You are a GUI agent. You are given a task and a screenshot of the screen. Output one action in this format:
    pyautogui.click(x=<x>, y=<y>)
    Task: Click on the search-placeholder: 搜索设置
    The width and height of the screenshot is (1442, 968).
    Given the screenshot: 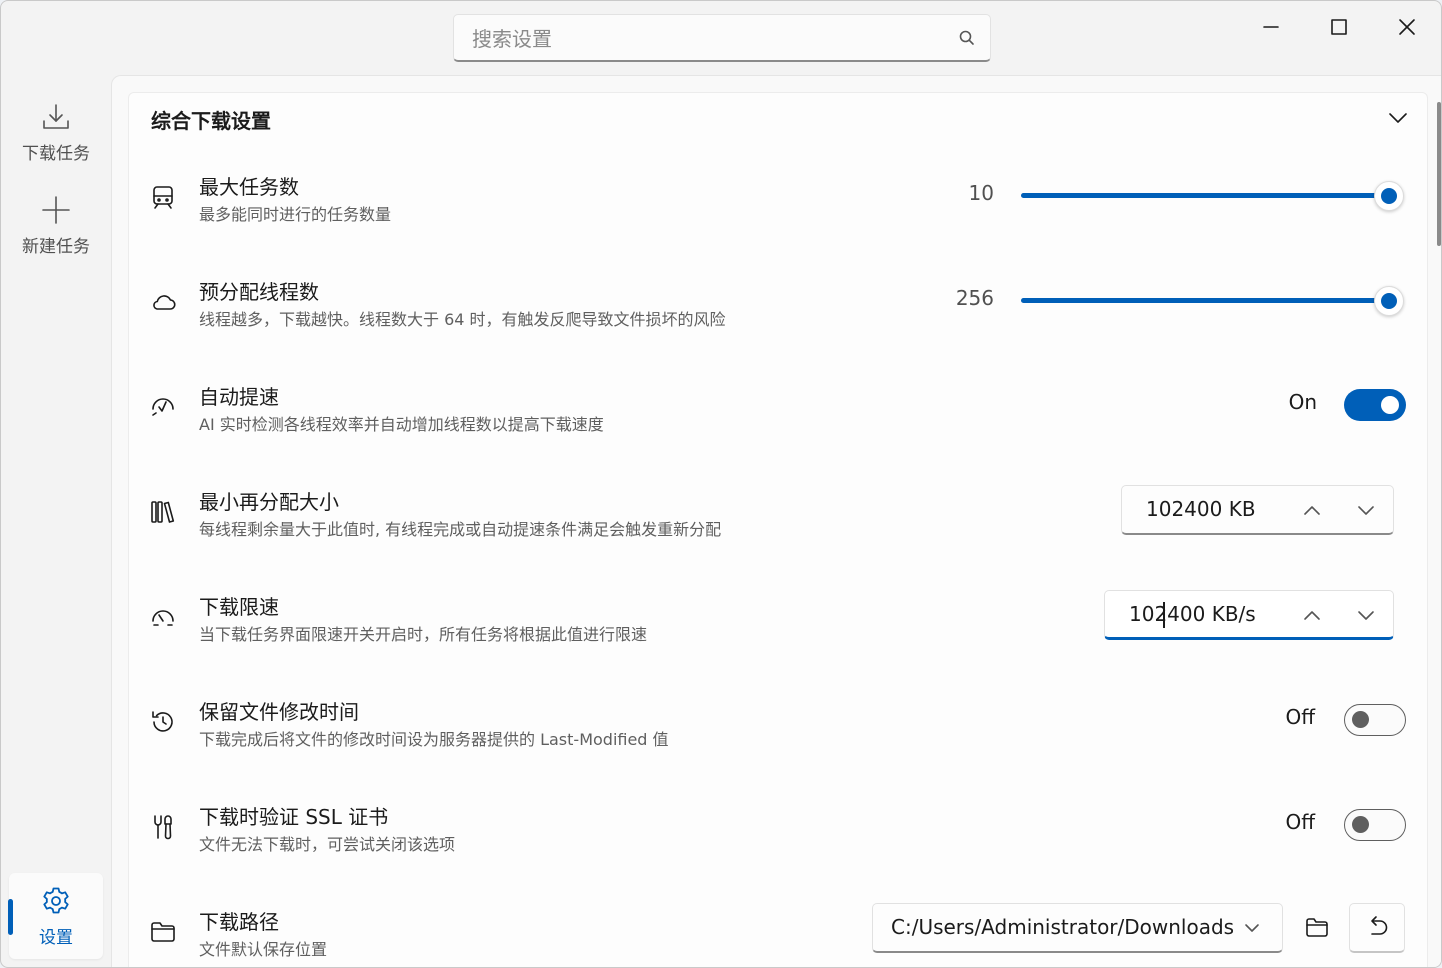 What is the action you would take?
    pyautogui.click(x=512, y=39)
    